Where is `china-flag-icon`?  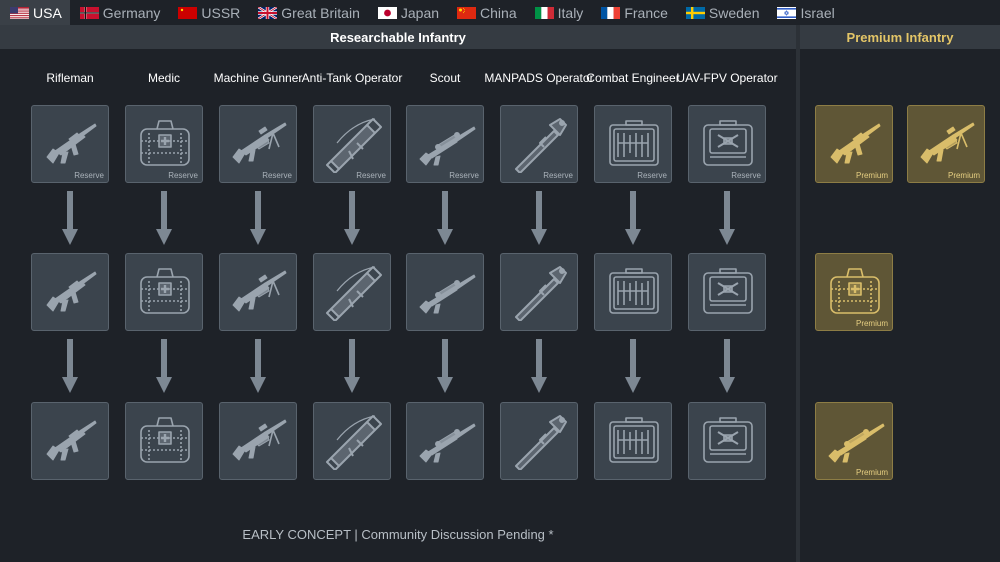 china-flag-icon is located at coordinates (467, 12).